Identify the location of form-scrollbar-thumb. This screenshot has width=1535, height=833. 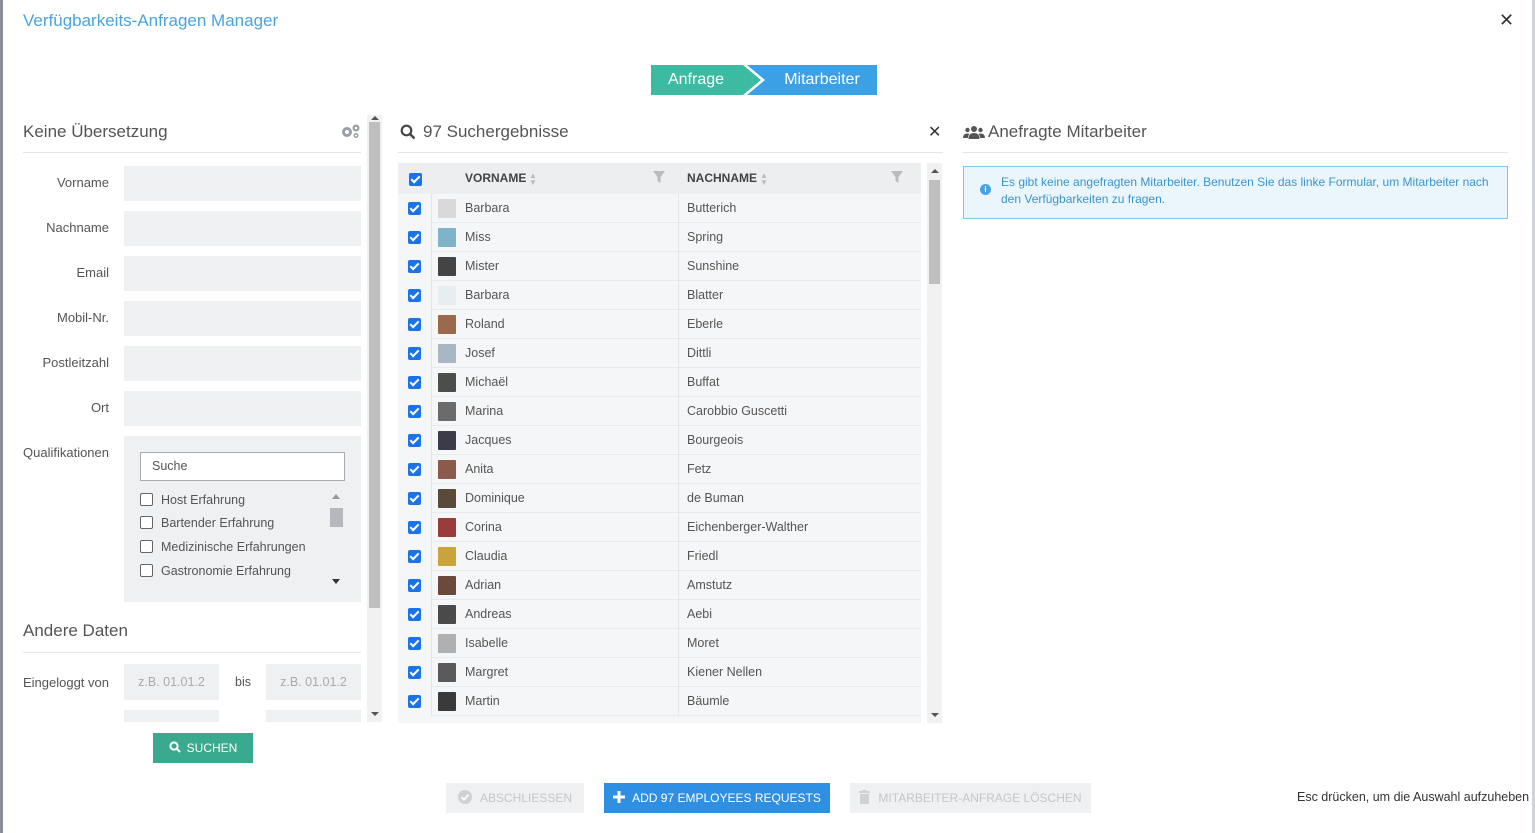
(374, 365).